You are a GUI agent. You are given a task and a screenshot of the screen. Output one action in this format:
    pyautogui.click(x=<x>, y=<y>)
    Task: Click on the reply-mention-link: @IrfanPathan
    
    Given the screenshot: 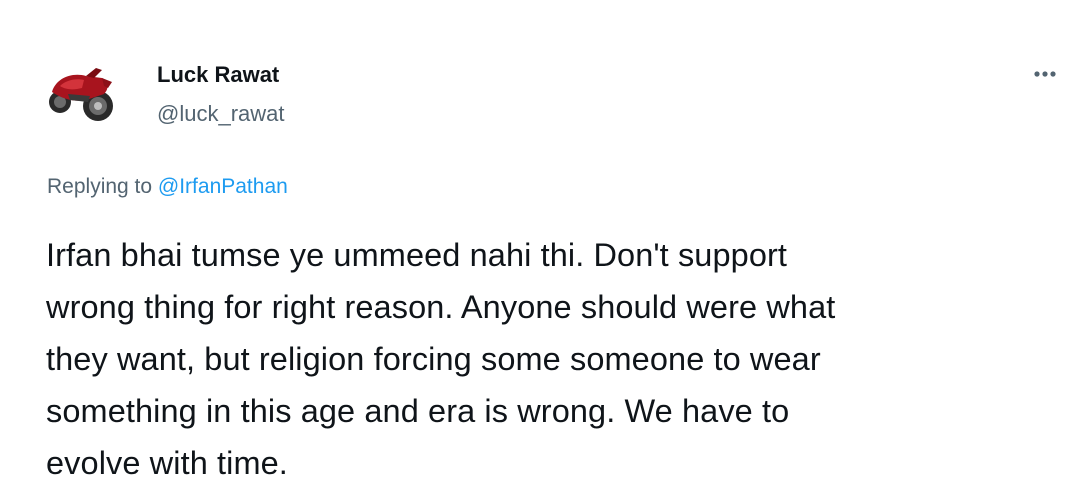 What is the action you would take?
    pyautogui.click(x=223, y=186)
    